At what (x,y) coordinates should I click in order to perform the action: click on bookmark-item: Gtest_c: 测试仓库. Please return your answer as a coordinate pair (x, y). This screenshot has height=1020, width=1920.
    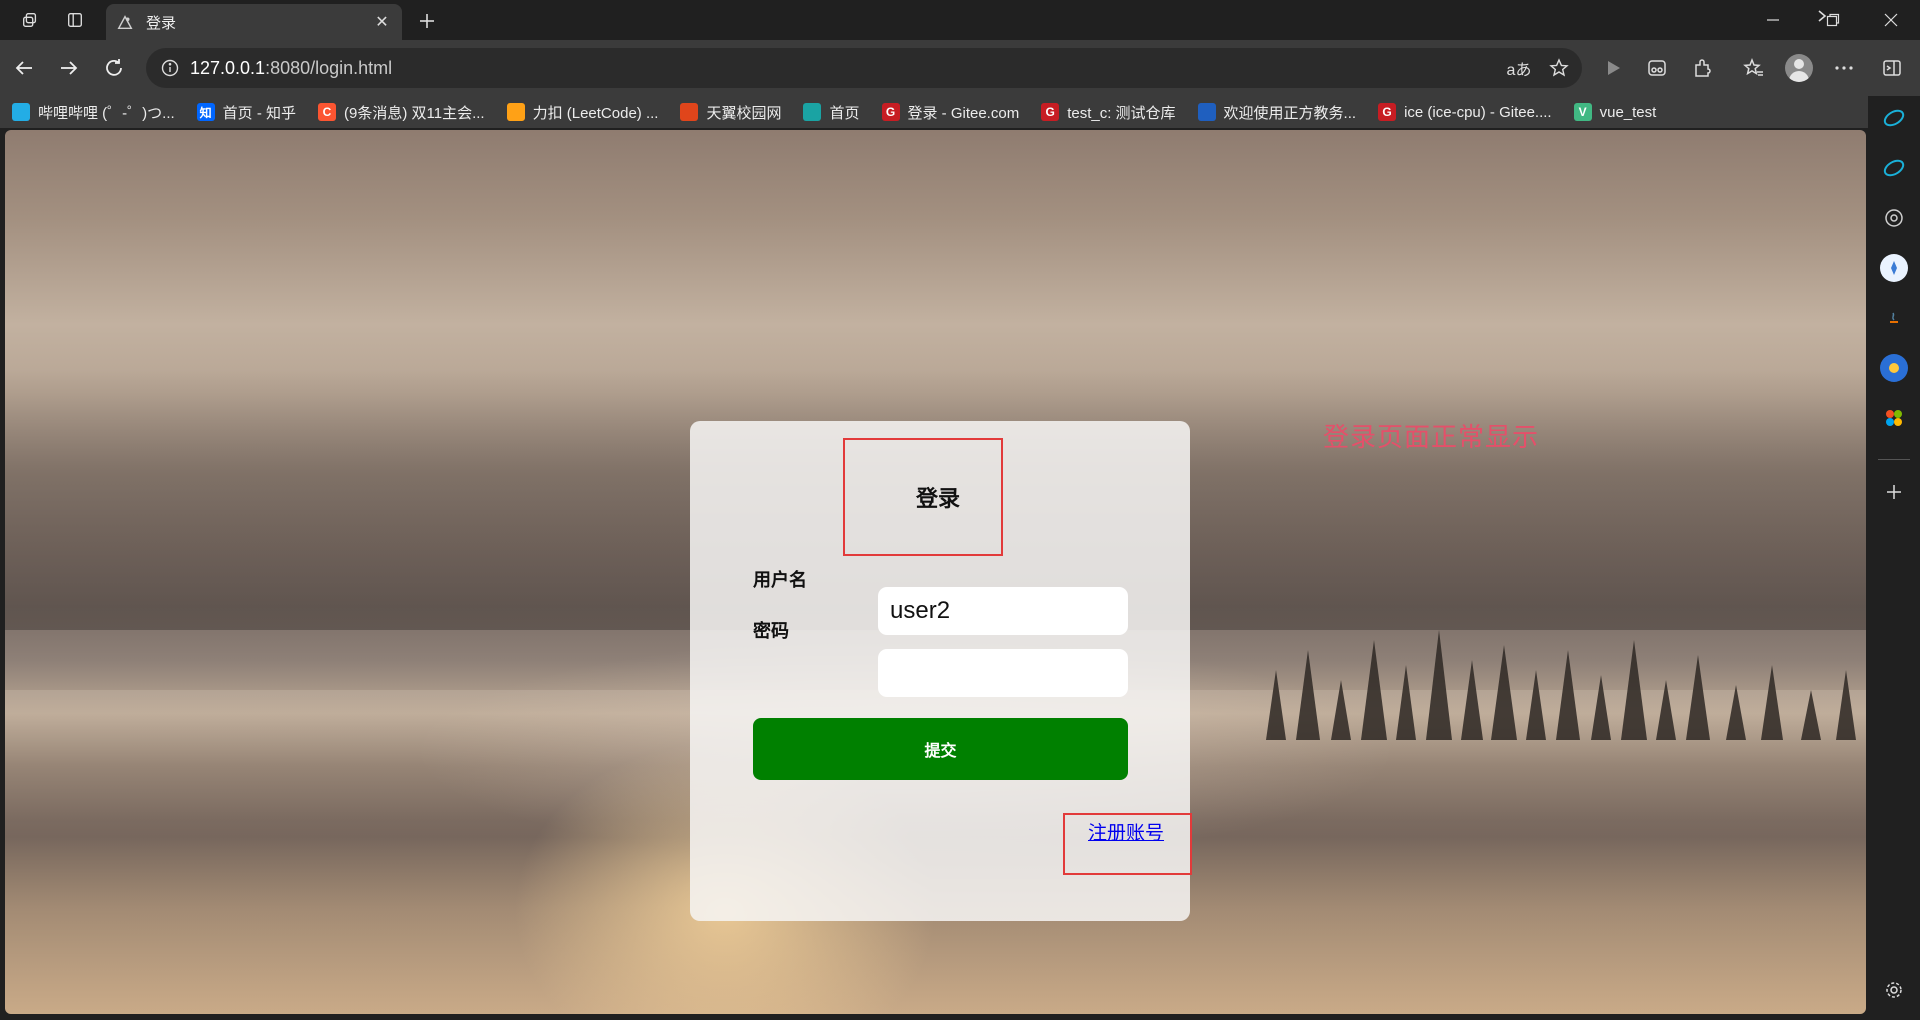
    Looking at the image, I should click on (1108, 112).